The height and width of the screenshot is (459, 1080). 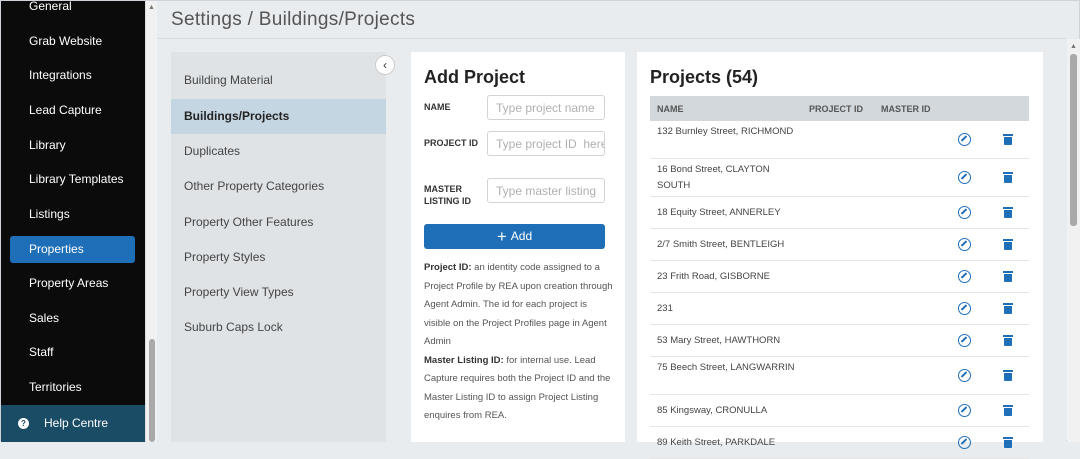 What do you see at coordinates (464, 360) in the screenshot?
I see `help-master-title: Master Listing ID:` at bounding box center [464, 360].